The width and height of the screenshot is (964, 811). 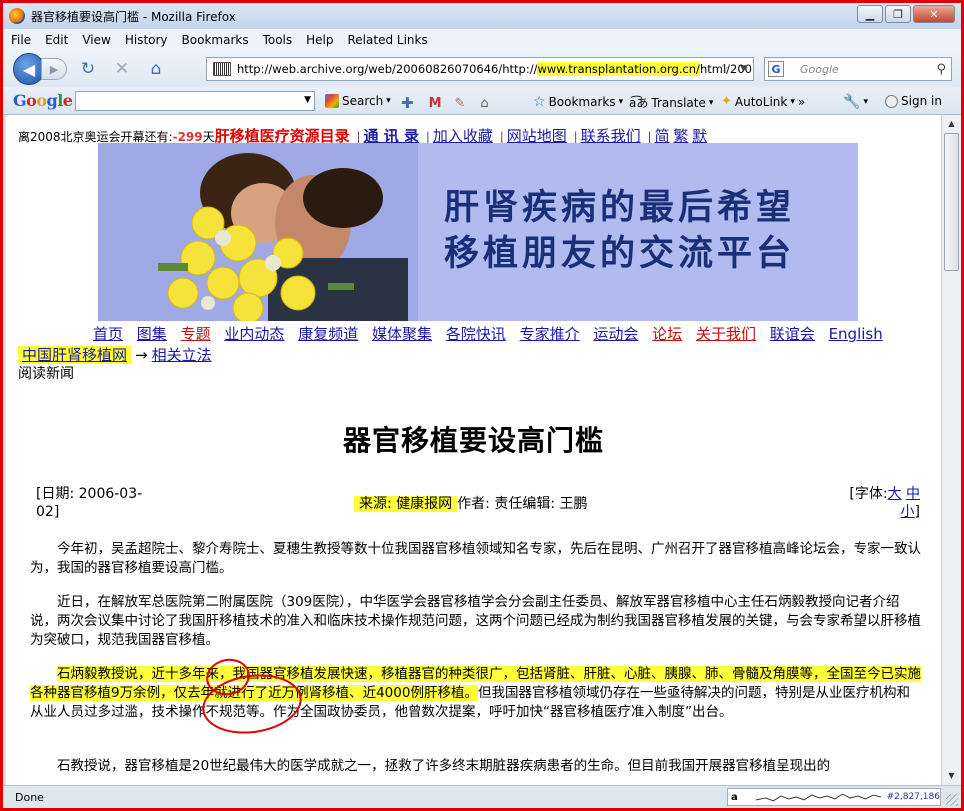 What do you see at coordinates (952, 800) in the screenshot?
I see `resize-grip-icon` at bounding box center [952, 800].